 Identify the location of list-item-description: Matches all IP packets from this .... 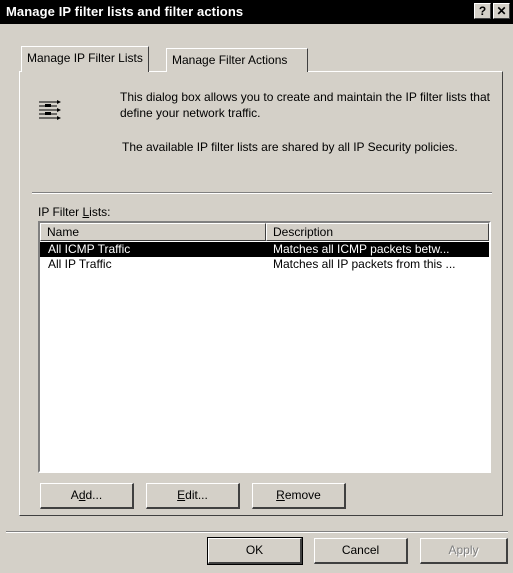
(364, 264).